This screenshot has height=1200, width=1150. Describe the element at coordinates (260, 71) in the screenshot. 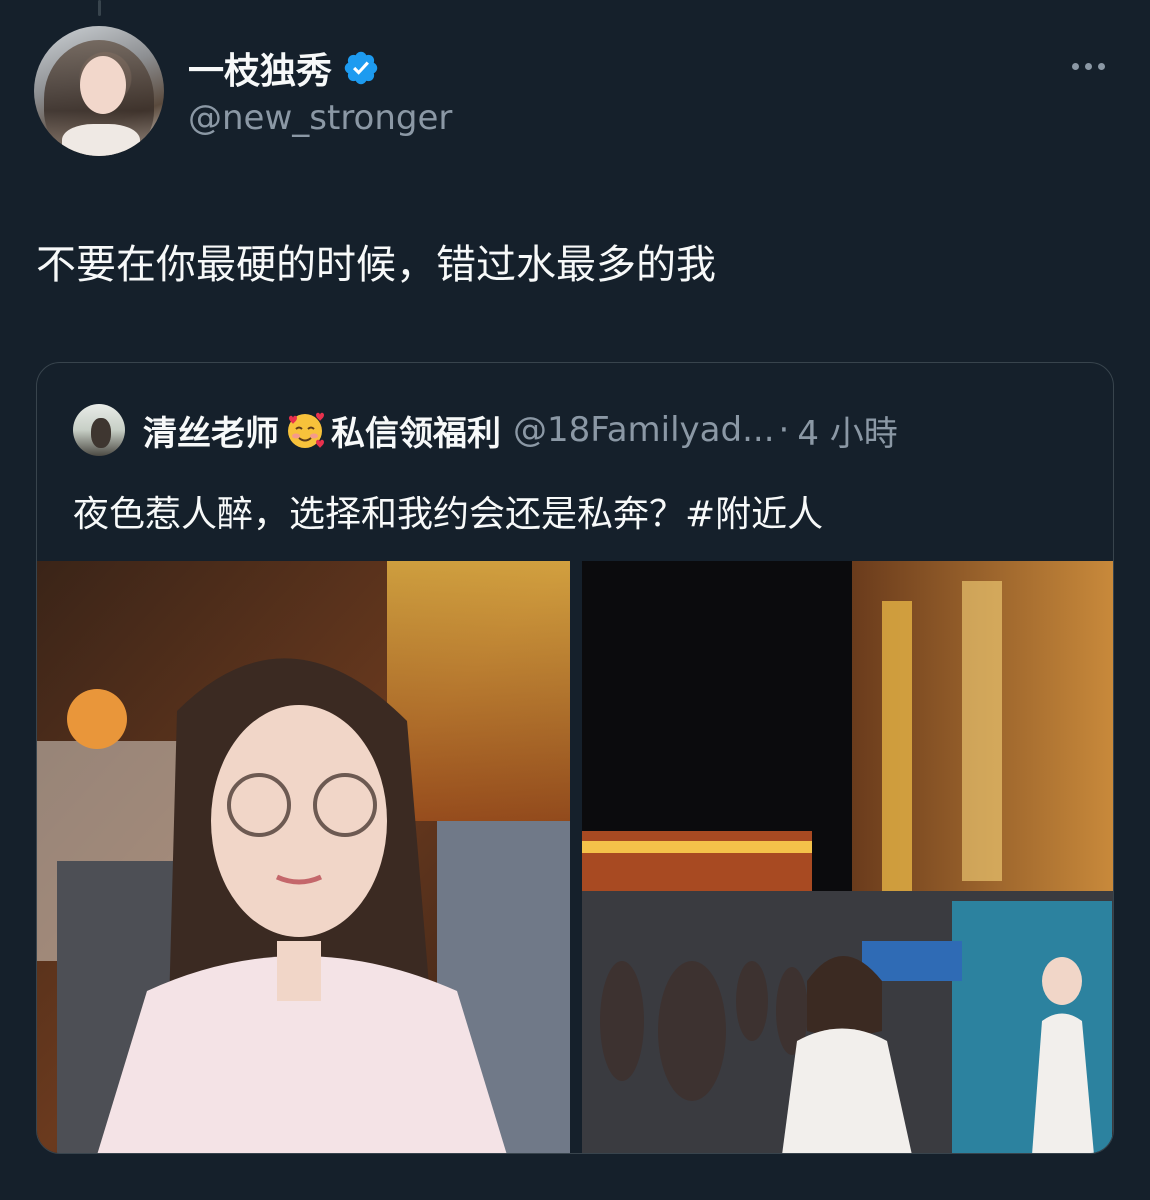

I see `author-name-text: 一枝独秀` at that location.